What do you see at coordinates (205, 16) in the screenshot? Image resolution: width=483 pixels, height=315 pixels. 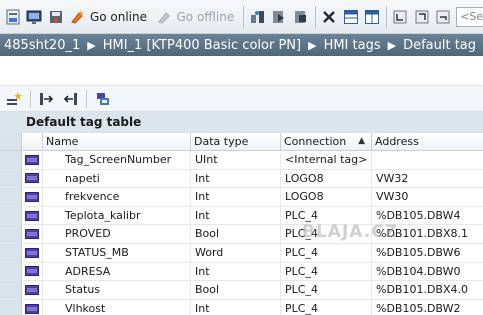 I see `go-offline-button: Go offline` at bounding box center [205, 16].